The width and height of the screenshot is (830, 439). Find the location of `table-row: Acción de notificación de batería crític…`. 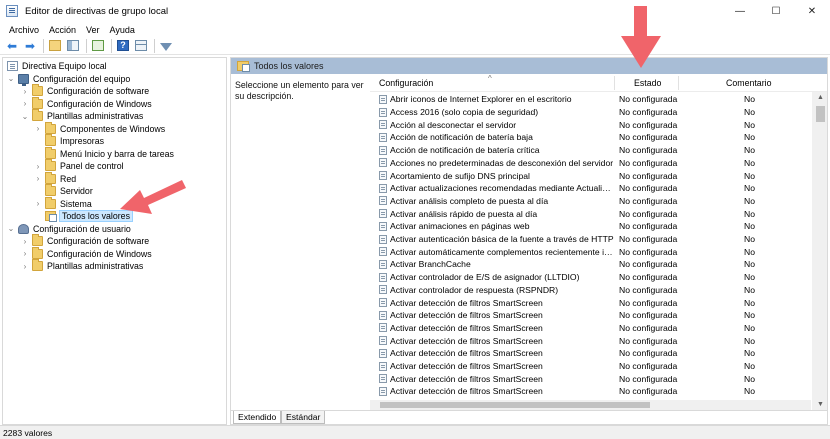

table-row: Acción de notificación de batería crític… is located at coordinates (590, 150).